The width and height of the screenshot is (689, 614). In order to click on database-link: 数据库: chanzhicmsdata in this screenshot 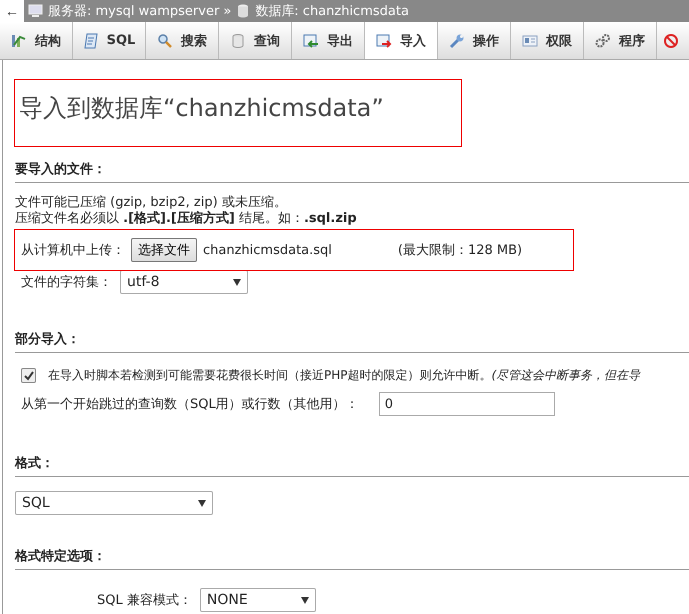, I will do `click(332, 11)`.